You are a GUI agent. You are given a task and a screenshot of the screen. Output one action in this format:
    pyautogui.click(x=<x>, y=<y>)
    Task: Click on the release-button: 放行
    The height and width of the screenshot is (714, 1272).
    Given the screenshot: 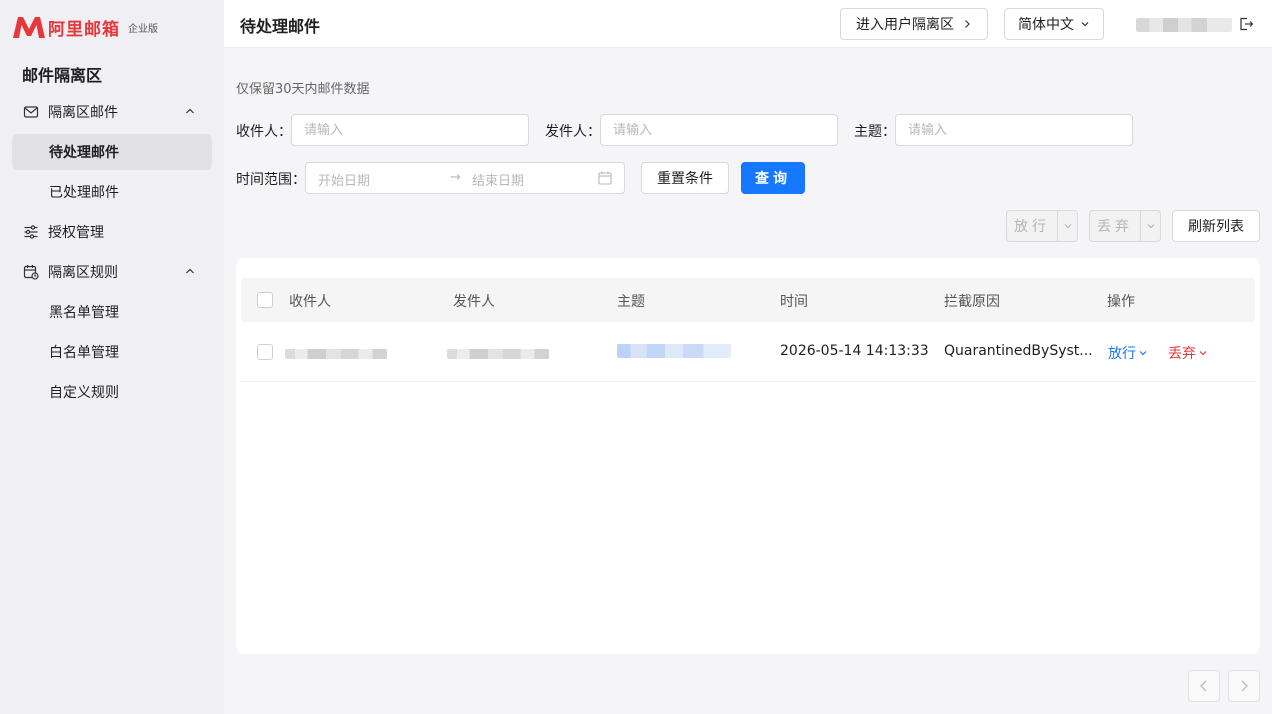 What is the action you would take?
    pyautogui.click(x=1032, y=226)
    